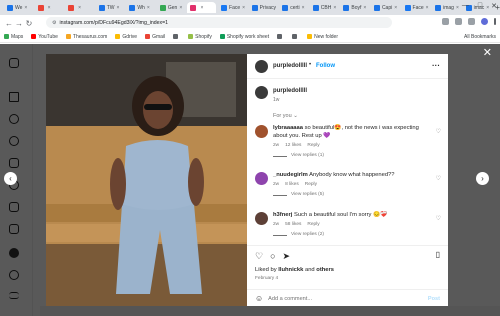  What do you see at coordinates (354, 7) in the screenshot?
I see `browser-tab: Boyf ×` at bounding box center [354, 7].